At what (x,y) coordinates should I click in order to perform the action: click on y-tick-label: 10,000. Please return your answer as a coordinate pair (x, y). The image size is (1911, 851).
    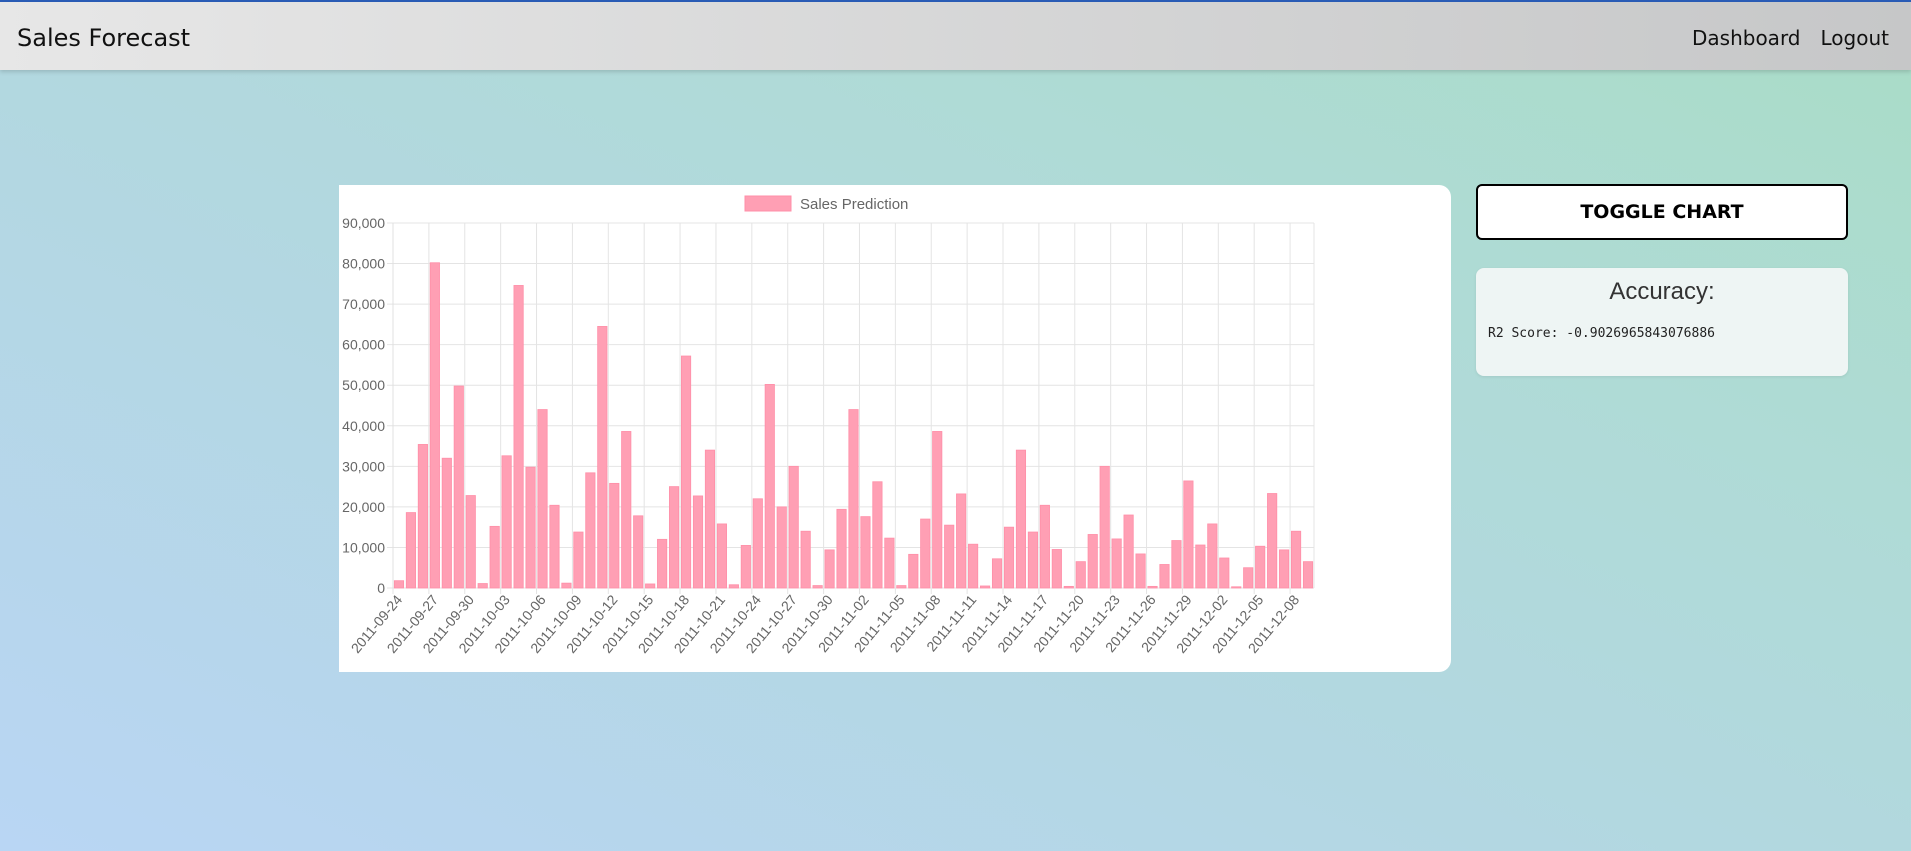
    Looking at the image, I should click on (363, 547).